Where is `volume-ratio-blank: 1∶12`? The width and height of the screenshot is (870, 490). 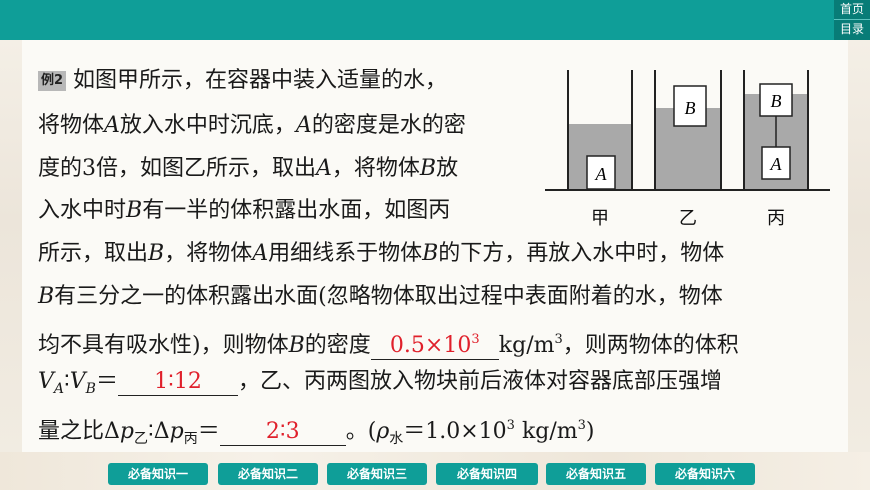 volume-ratio-blank: 1∶12 is located at coordinates (177, 382).